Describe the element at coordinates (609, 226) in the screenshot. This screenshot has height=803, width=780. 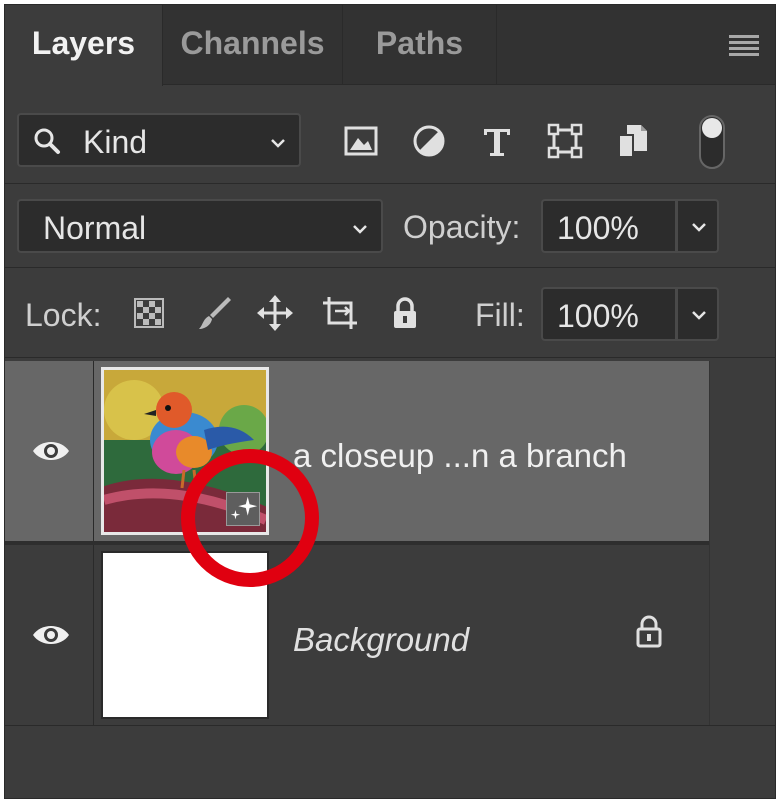
I see `opacity-input: 100%` at that location.